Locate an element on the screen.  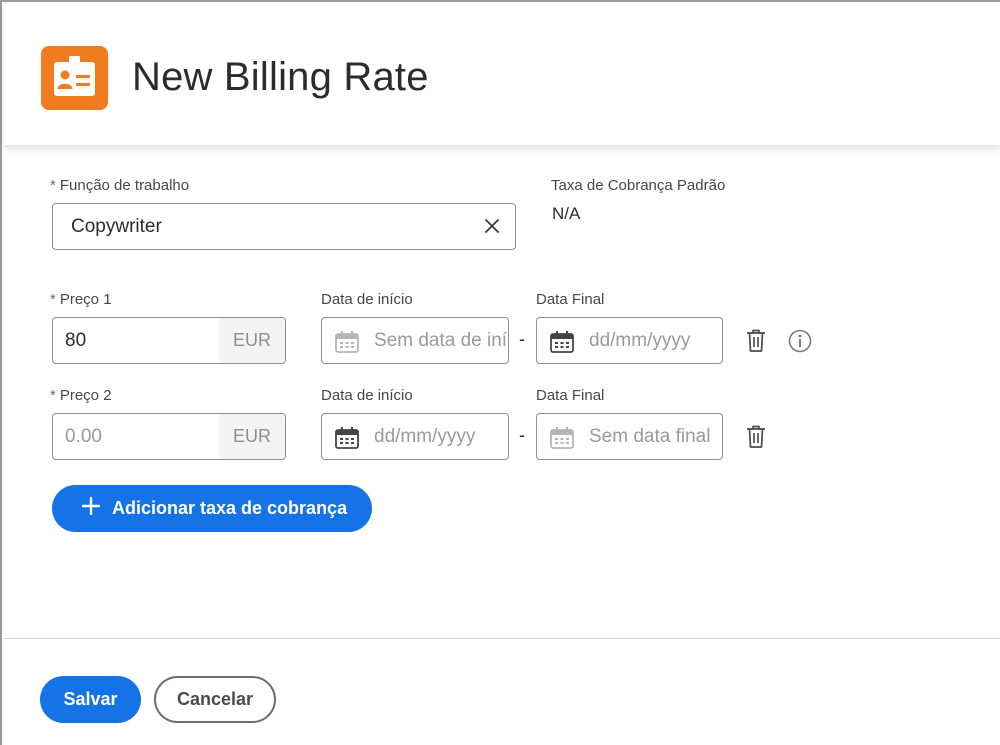
default-rate-value: N/A is located at coordinates (566, 213).